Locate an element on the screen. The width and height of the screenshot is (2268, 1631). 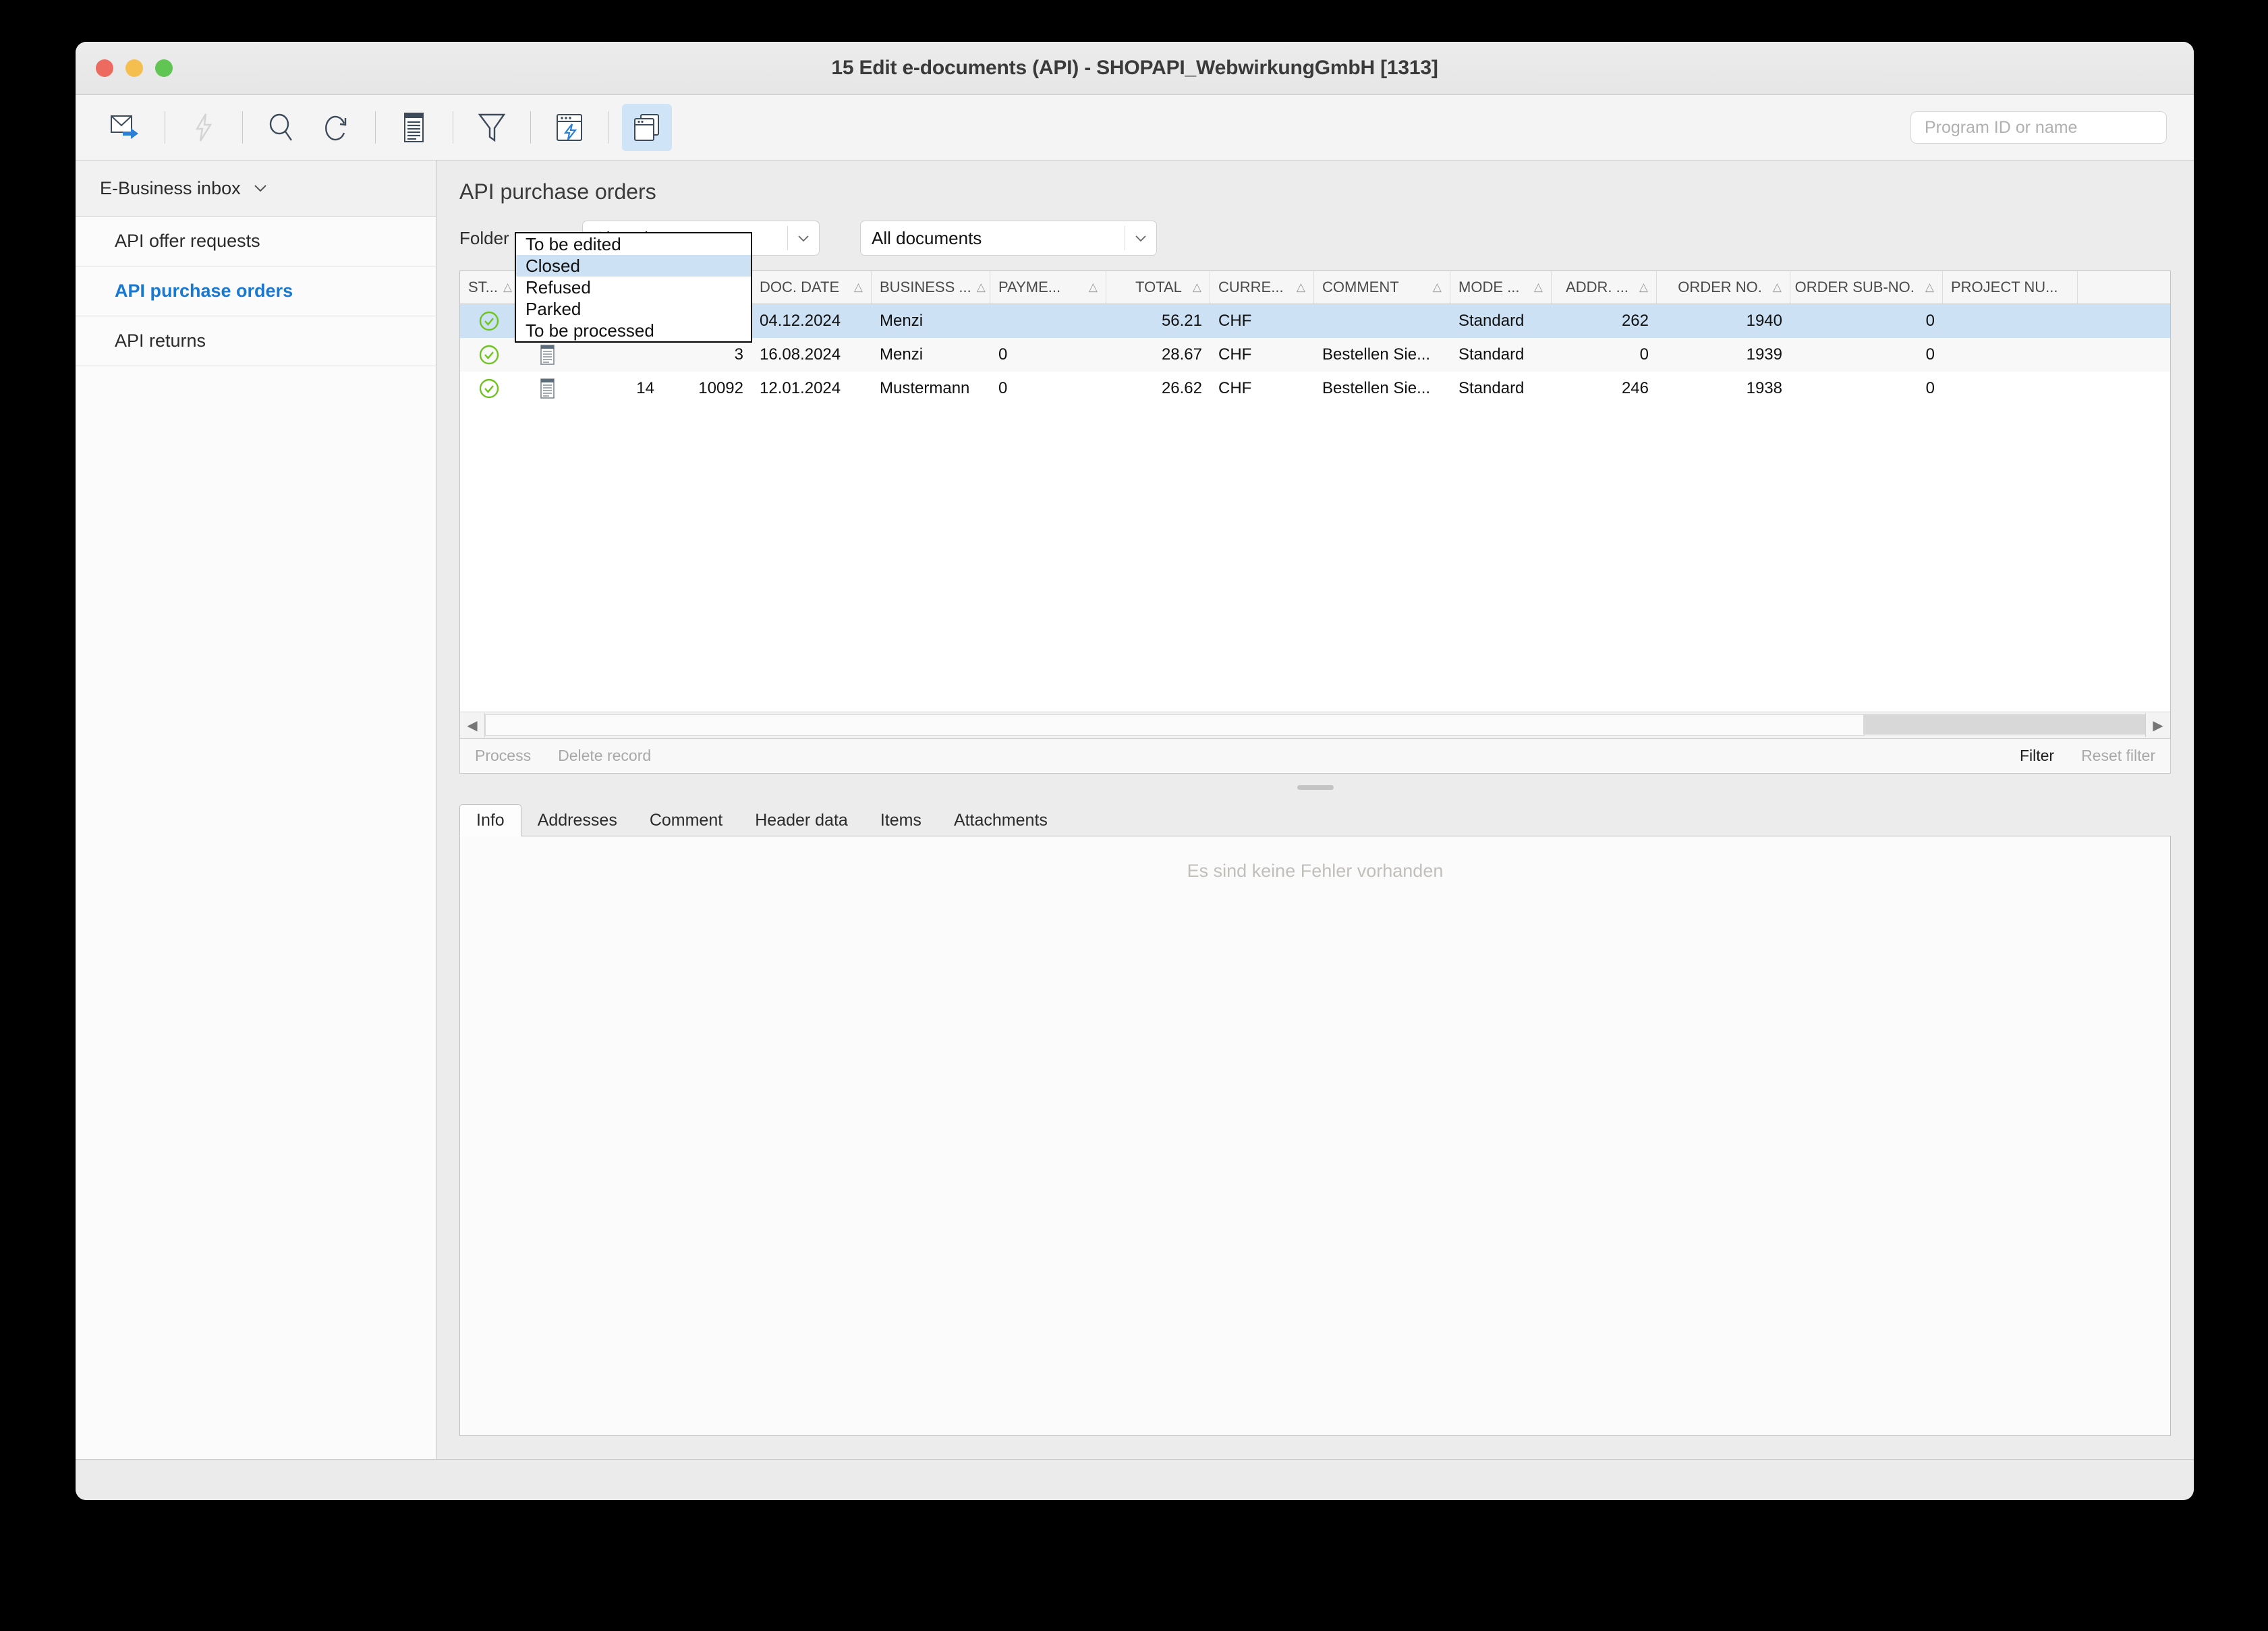
sidebar-item-api-offer-requests: API offer requests is located at coordinates (256, 242).